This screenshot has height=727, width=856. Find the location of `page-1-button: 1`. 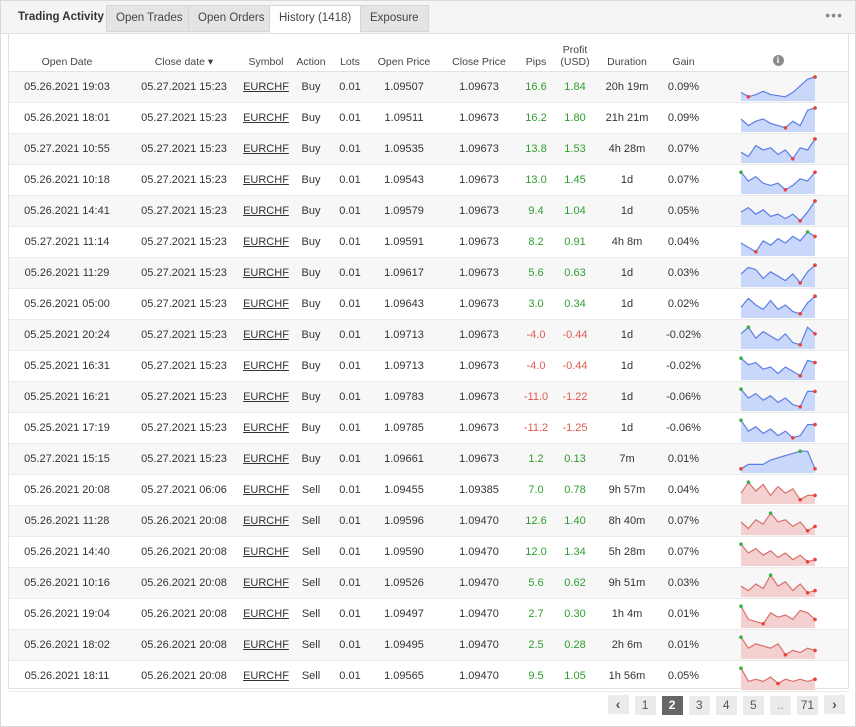

page-1-button: 1 is located at coordinates (645, 705).